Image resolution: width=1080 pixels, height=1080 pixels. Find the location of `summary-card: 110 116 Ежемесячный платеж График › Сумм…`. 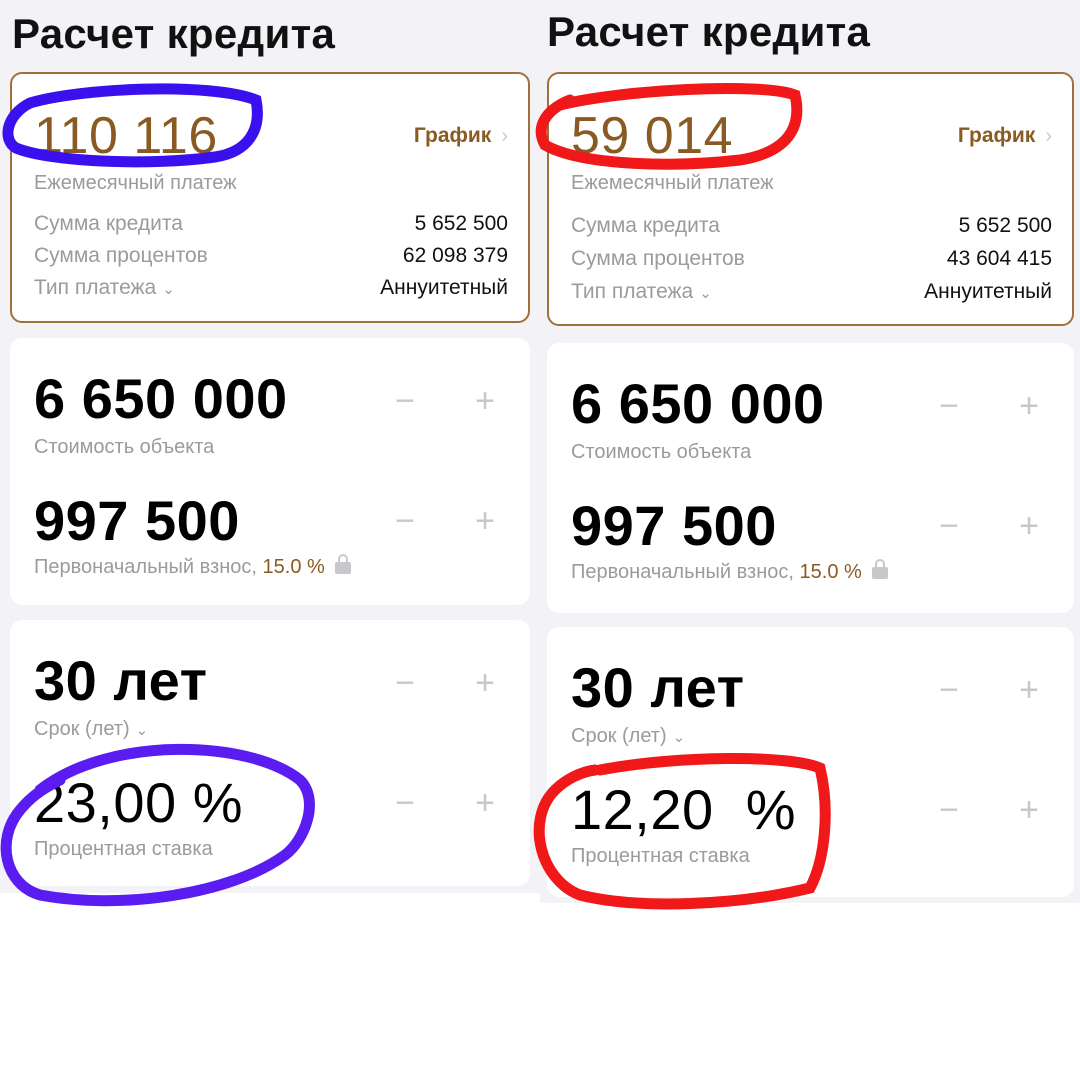

summary-card: 110 116 Ежемесячный платеж График › Сумм… is located at coordinates (270, 197).